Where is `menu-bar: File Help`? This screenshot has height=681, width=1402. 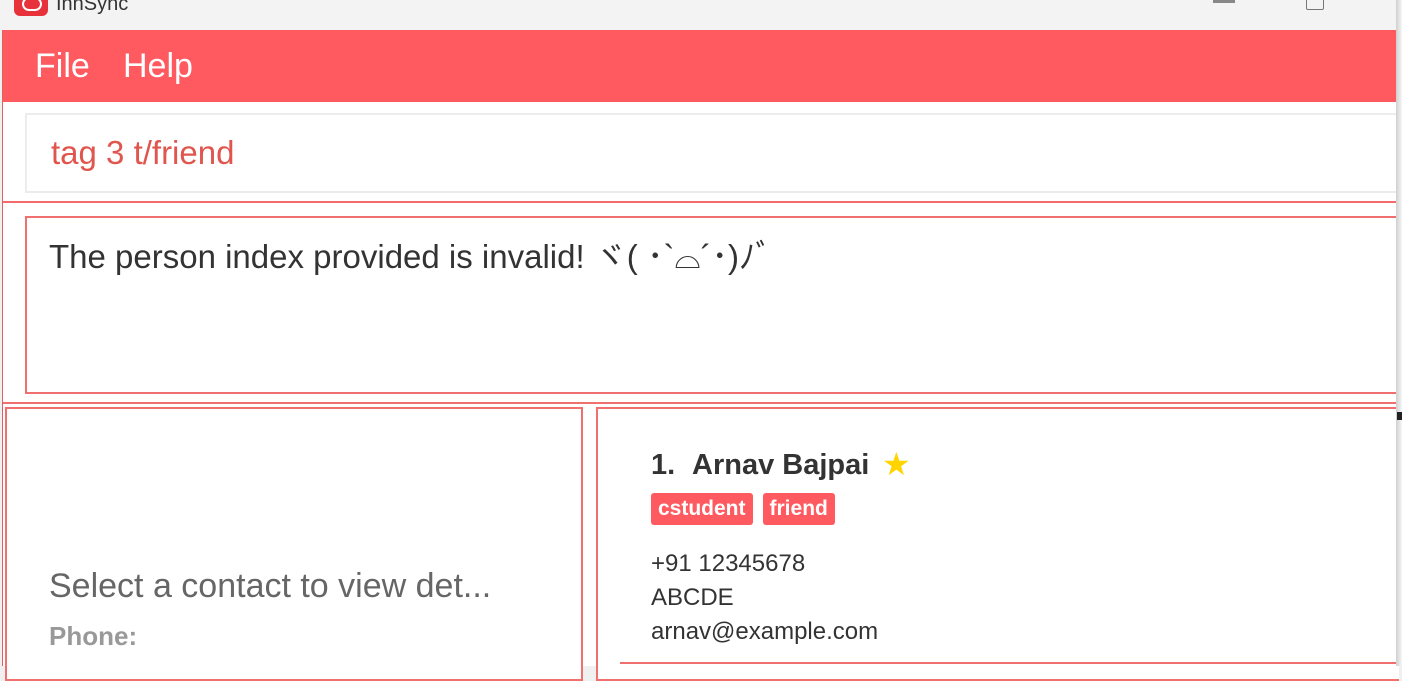 menu-bar: File Help is located at coordinates (700, 66).